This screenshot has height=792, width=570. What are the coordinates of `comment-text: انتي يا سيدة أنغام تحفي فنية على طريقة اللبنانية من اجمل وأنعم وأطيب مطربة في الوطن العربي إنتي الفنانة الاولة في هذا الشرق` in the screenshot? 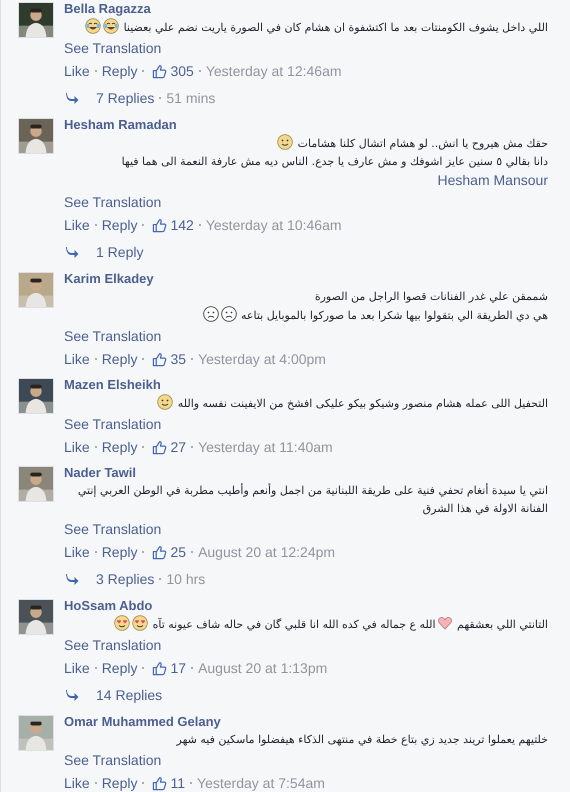 It's located at (313, 499).